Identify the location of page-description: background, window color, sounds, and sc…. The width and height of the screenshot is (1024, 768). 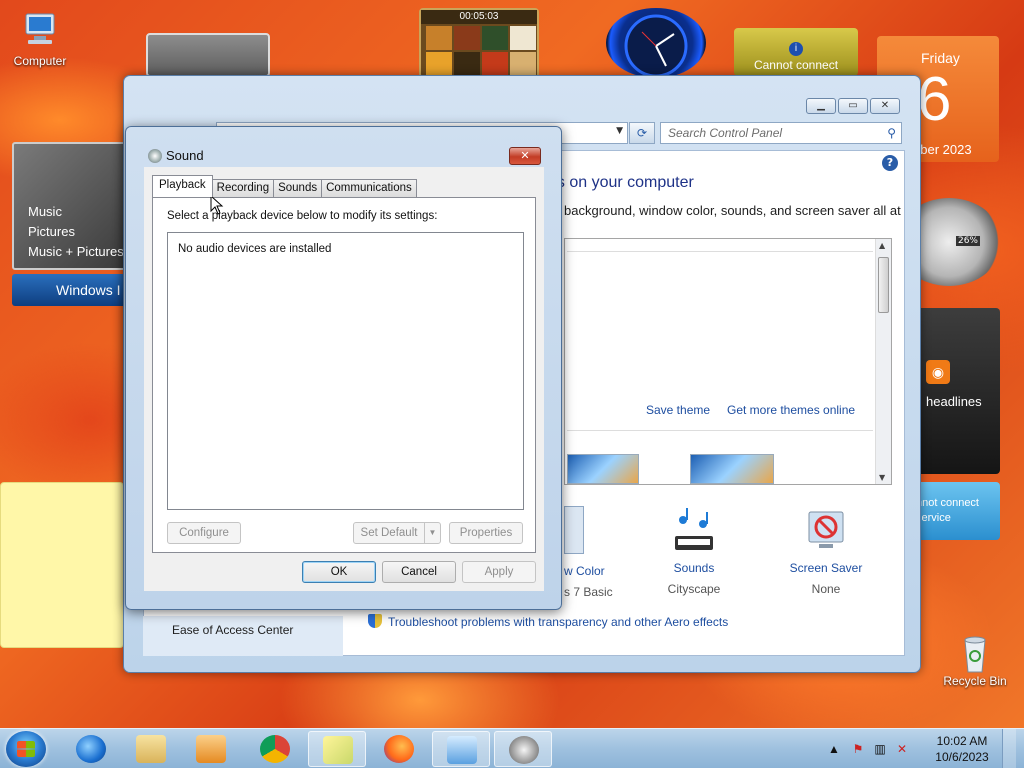
(732, 210).